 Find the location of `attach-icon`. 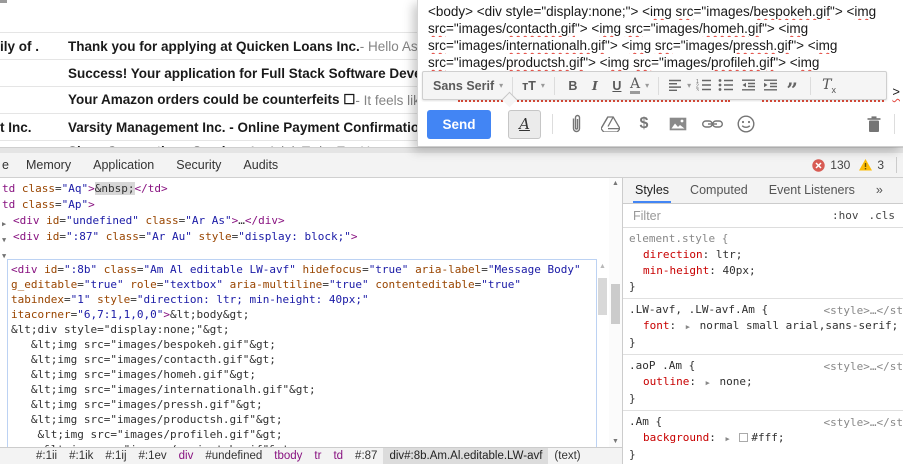

attach-icon is located at coordinates (576, 124).